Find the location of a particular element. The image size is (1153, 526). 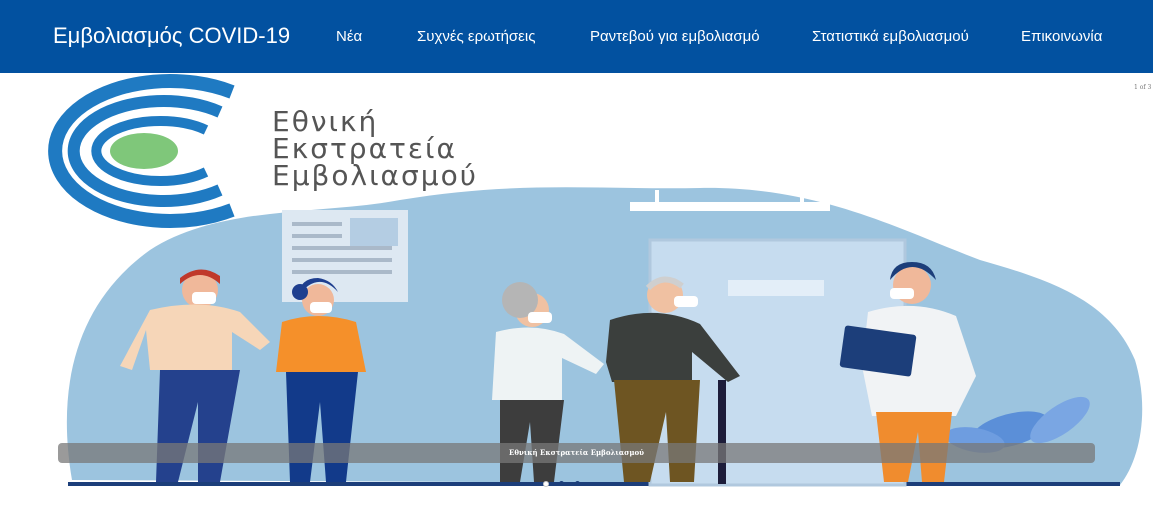

nav-item-contact: Επικοινωνία is located at coordinates (1061, 36).